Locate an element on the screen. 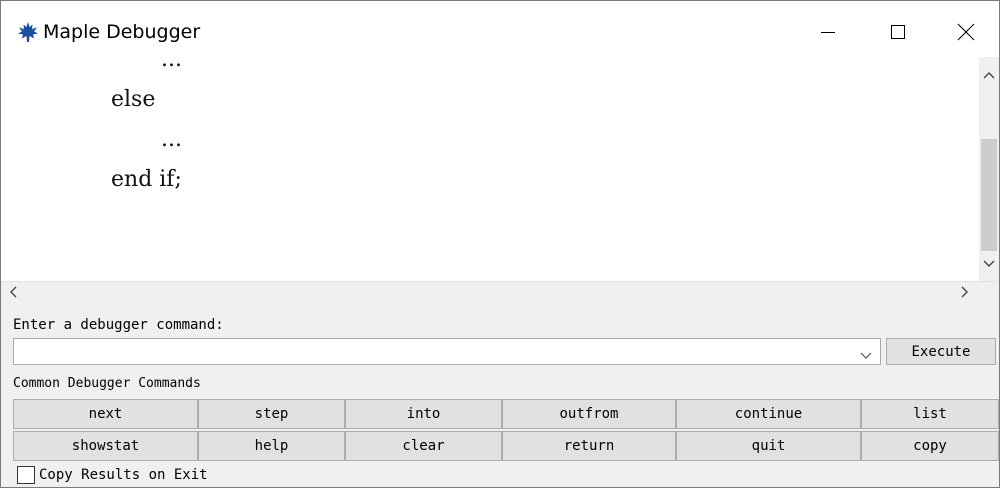  quit-button: quit is located at coordinates (768, 446).